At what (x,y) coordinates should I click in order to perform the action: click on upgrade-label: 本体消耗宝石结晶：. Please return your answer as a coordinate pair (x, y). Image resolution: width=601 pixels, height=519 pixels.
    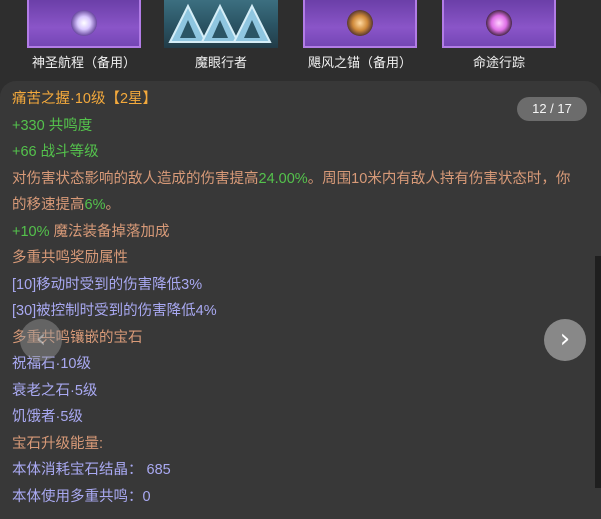
    Looking at the image, I should click on (77, 470).